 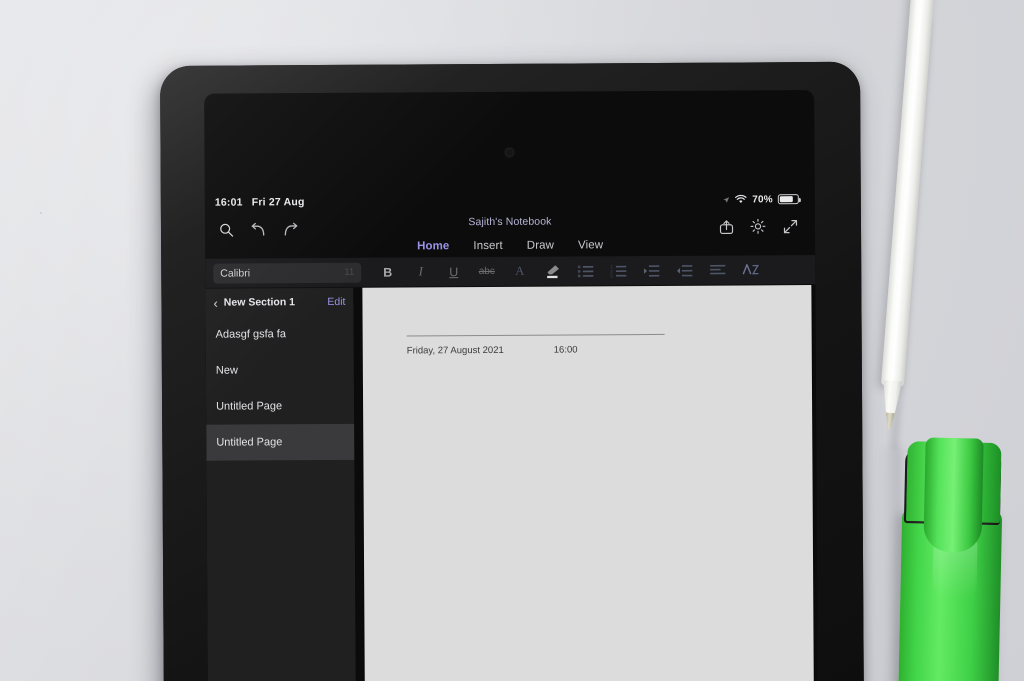 I want to click on stylus-tip, so click(x=890, y=421).